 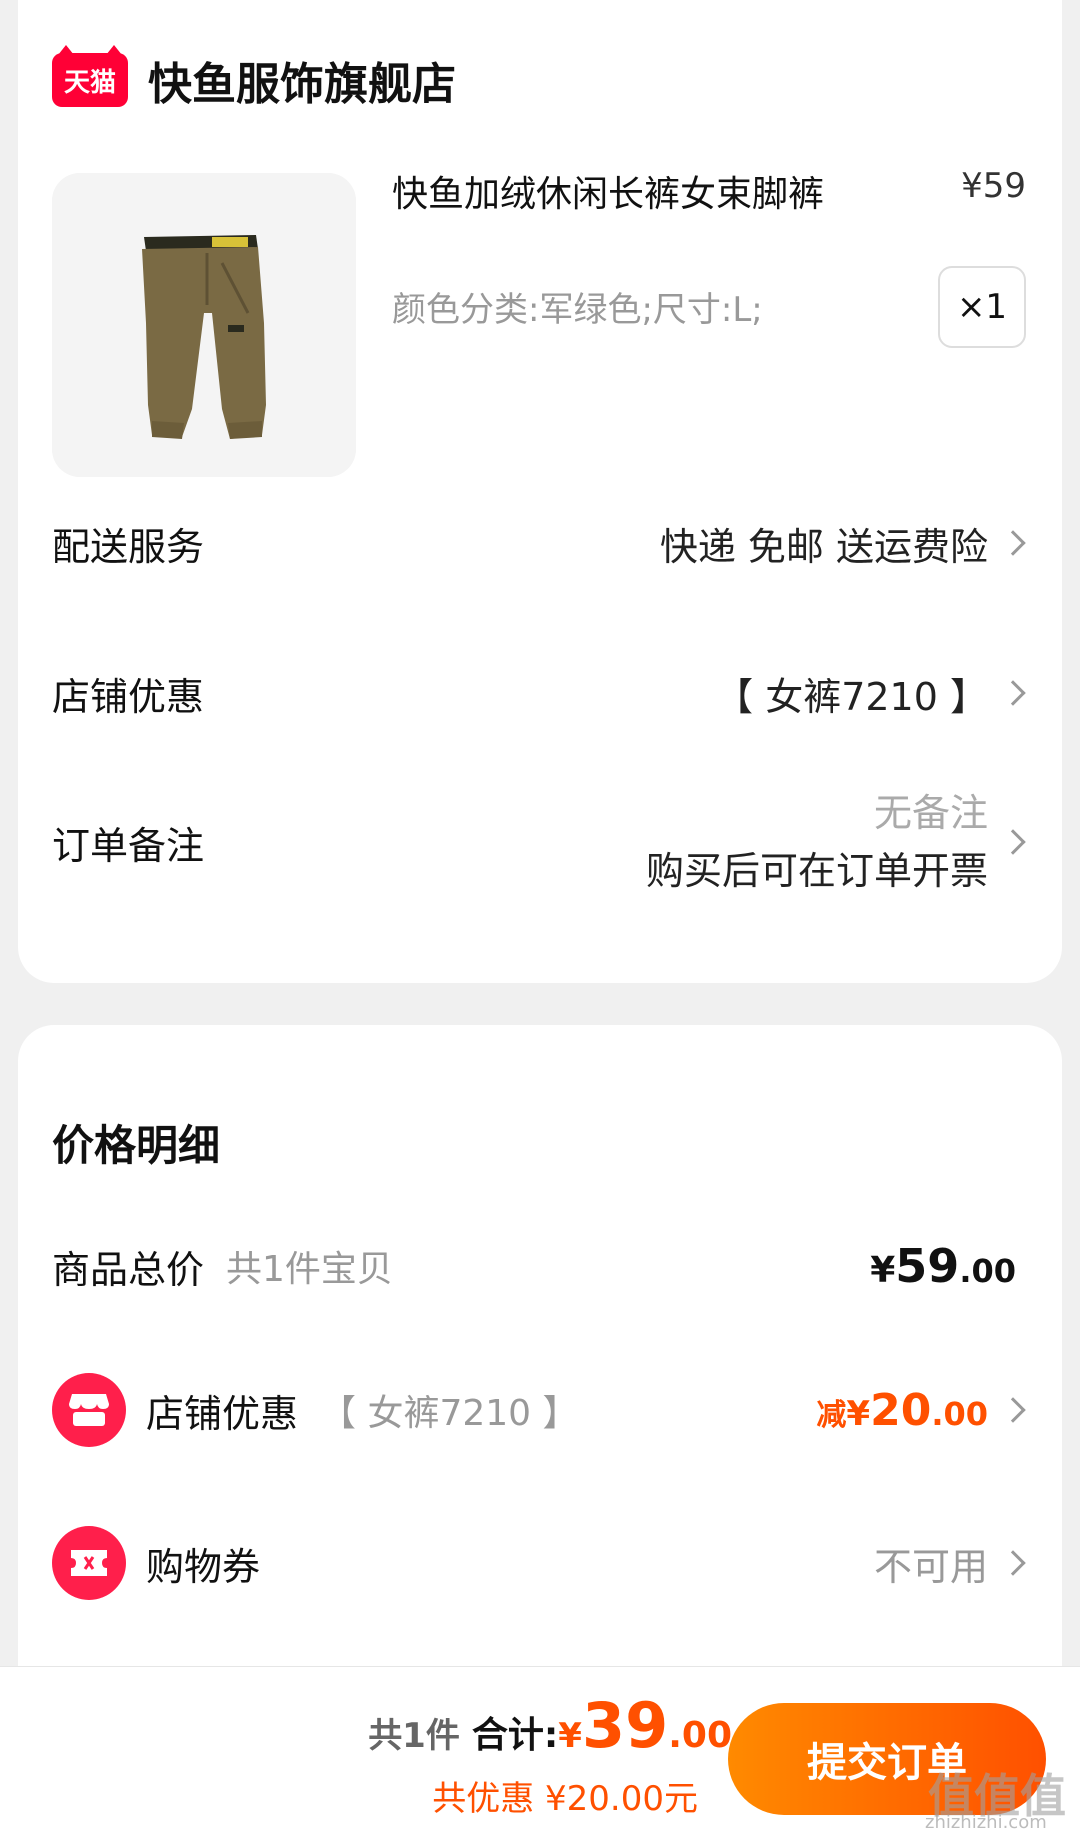 I want to click on product-image, so click(x=204, y=325).